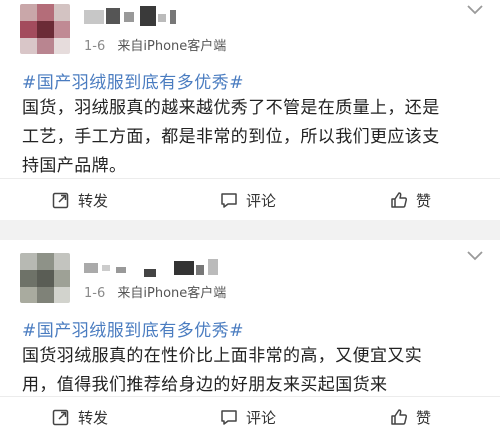 Image resolution: width=500 pixels, height=434 pixels. Describe the element at coordinates (130, 293) in the screenshot. I see `source-prefix: 来自` at that location.